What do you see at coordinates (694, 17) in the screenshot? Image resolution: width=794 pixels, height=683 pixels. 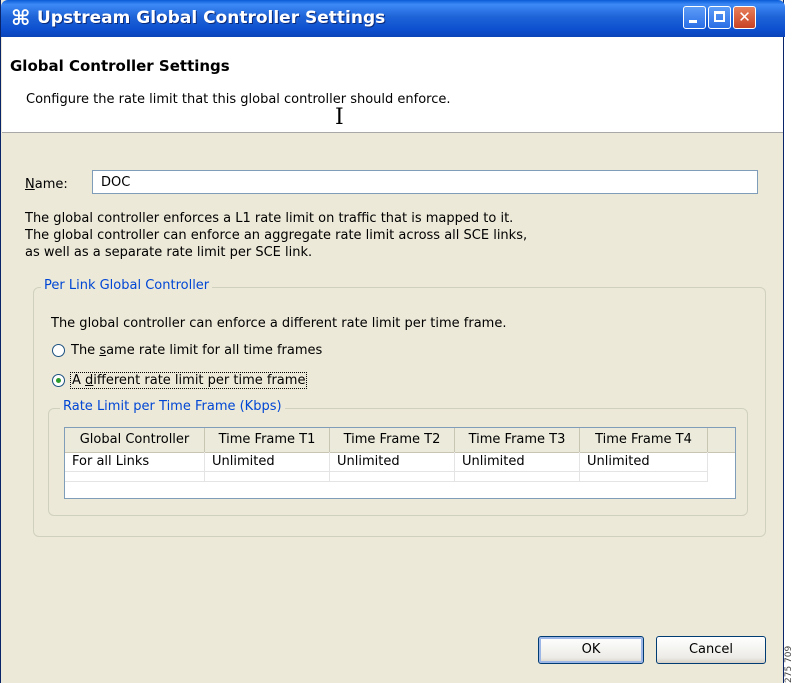 I see `minimize-button` at bounding box center [694, 17].